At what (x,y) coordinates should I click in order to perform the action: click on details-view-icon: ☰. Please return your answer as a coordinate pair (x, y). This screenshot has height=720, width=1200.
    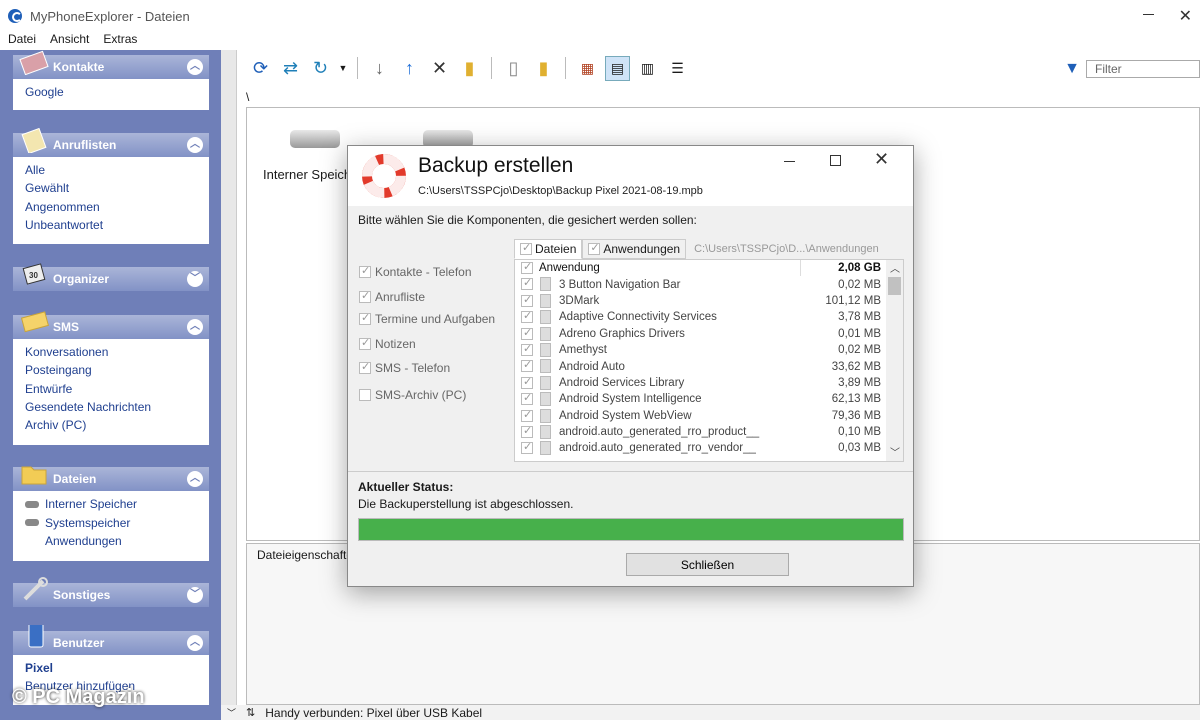
    Looking at the image, I should click on (677, 68).